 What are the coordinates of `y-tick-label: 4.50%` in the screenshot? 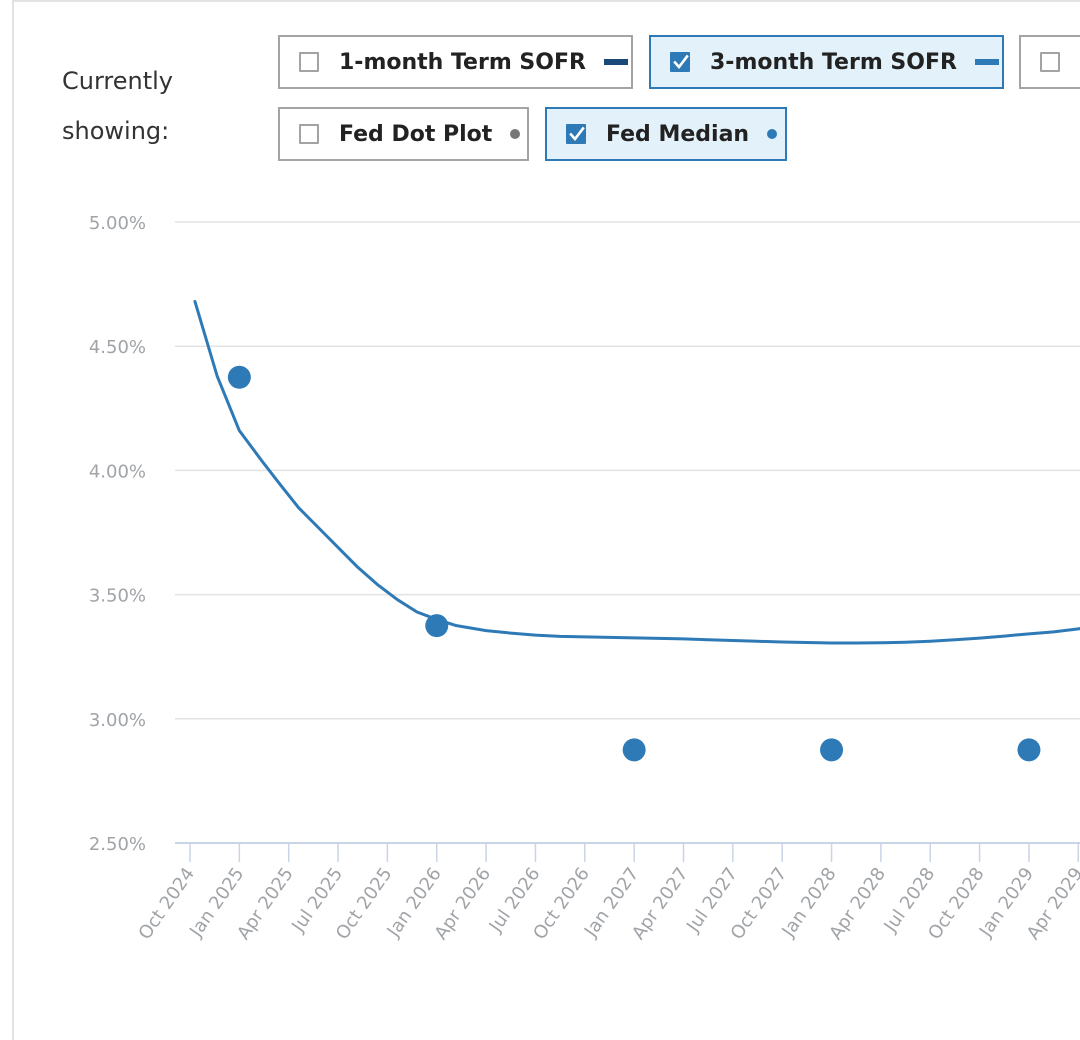 It's located at (117, 347).